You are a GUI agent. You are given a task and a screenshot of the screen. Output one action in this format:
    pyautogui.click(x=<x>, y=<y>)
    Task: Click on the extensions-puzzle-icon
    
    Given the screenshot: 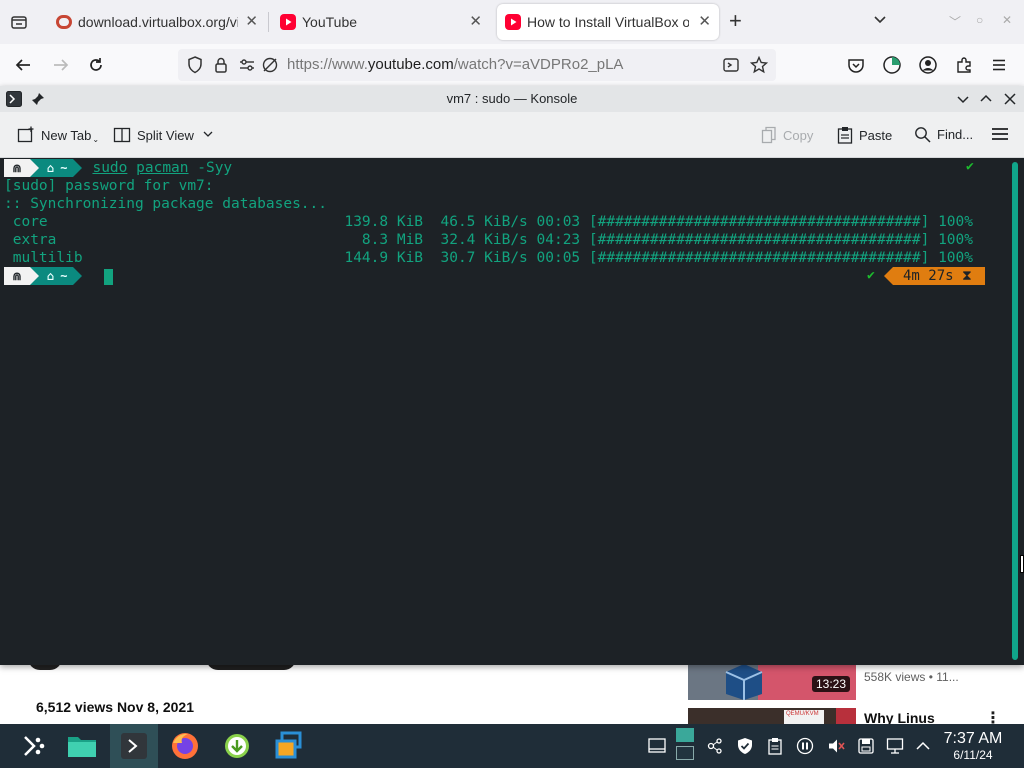 What is the action you would take?
    pyautogui.click(x=964, y=65)
    